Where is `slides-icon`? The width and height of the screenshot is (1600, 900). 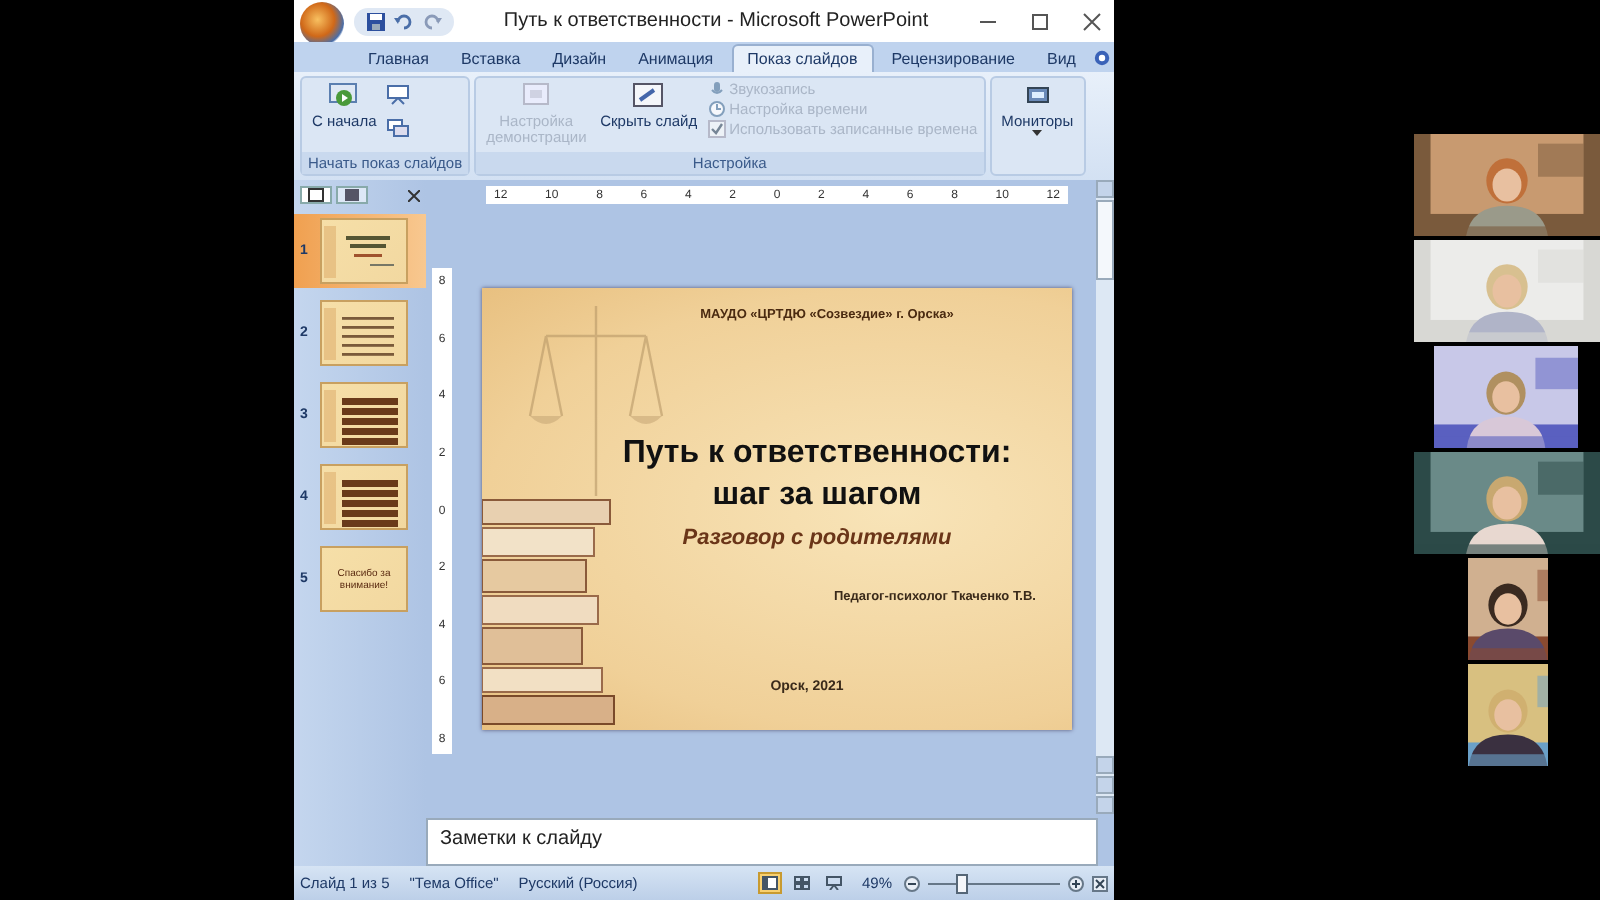 slides-icon is located at coordinates (398, 129).